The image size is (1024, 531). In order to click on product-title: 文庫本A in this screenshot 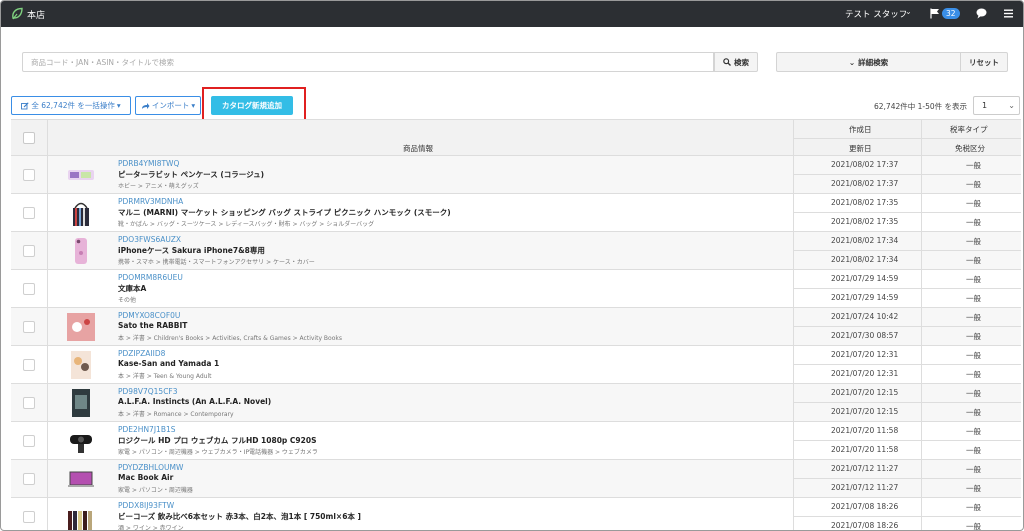, I will do `click(132, 288)`.